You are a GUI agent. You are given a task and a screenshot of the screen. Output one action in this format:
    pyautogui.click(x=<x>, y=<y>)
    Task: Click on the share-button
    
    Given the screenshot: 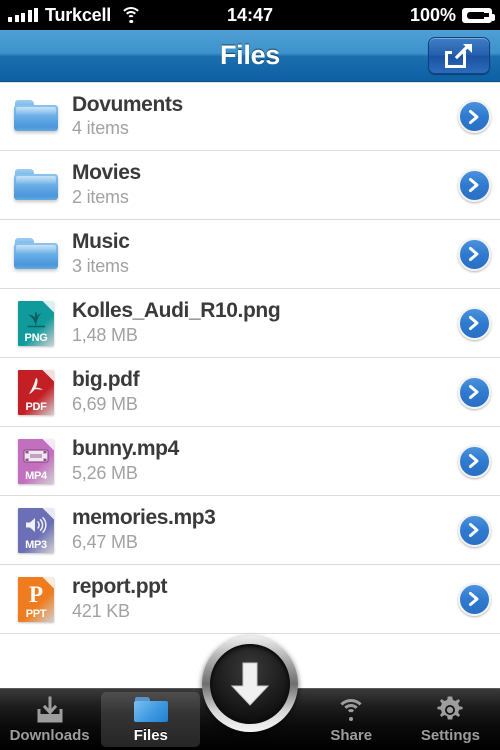 What is the action you would take?
    pyautogui.click(x=459, y=55)
    